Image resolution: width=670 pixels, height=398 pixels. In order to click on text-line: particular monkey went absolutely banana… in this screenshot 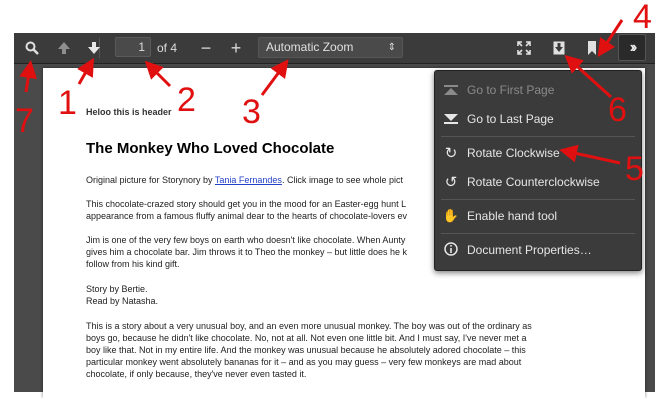, I will do `click(304, 362)`.